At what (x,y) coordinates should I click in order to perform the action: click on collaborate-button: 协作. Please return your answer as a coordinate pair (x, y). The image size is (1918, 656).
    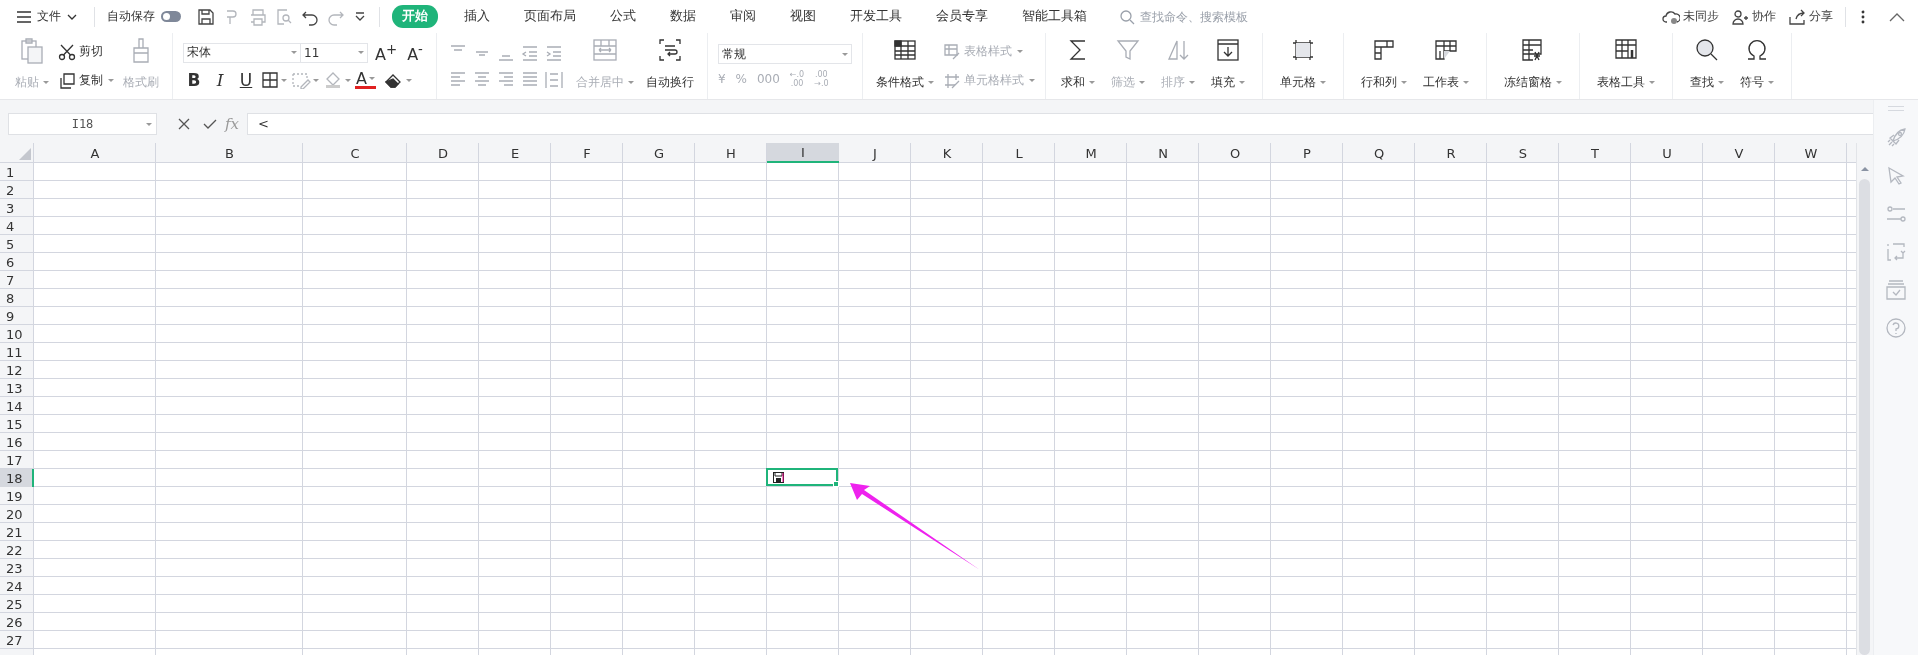
    Looking at the image, I should click on (1753, 16).